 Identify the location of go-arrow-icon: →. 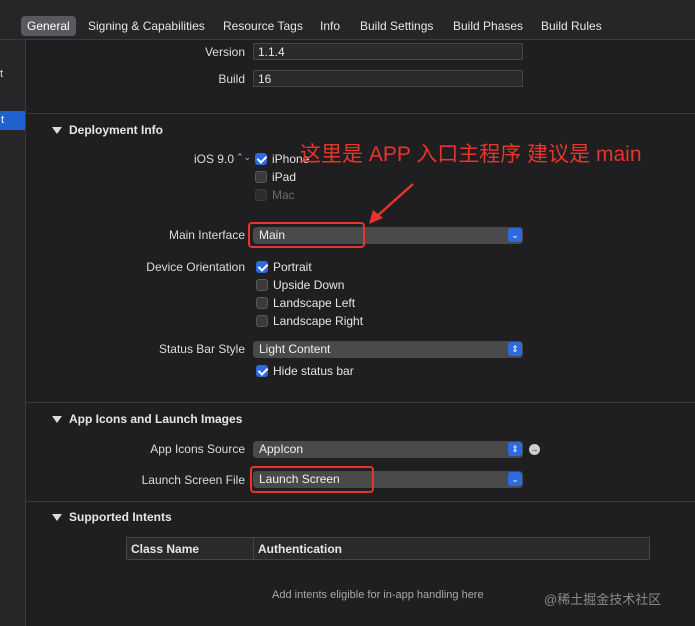
(534, 449).